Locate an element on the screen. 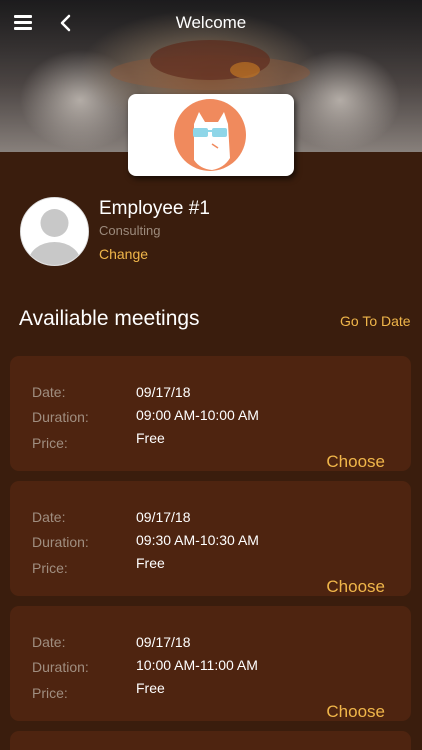  employee-profile: Employee #1 Consulting Change is located at coordinates (211, 235).